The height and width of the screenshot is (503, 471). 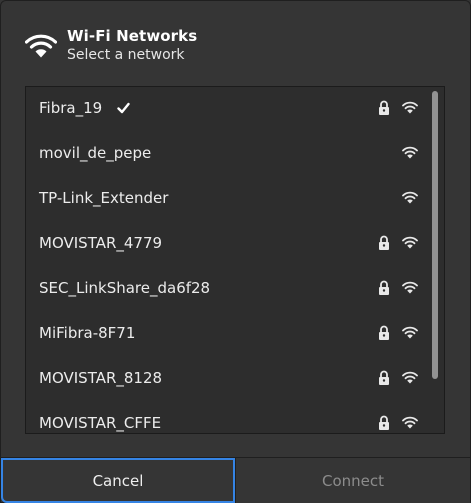 What do you see at coordinates (101, 378) in the screenshot?
I see `network-name: MOVISTAR_8128` at bounding box center [101, 378].